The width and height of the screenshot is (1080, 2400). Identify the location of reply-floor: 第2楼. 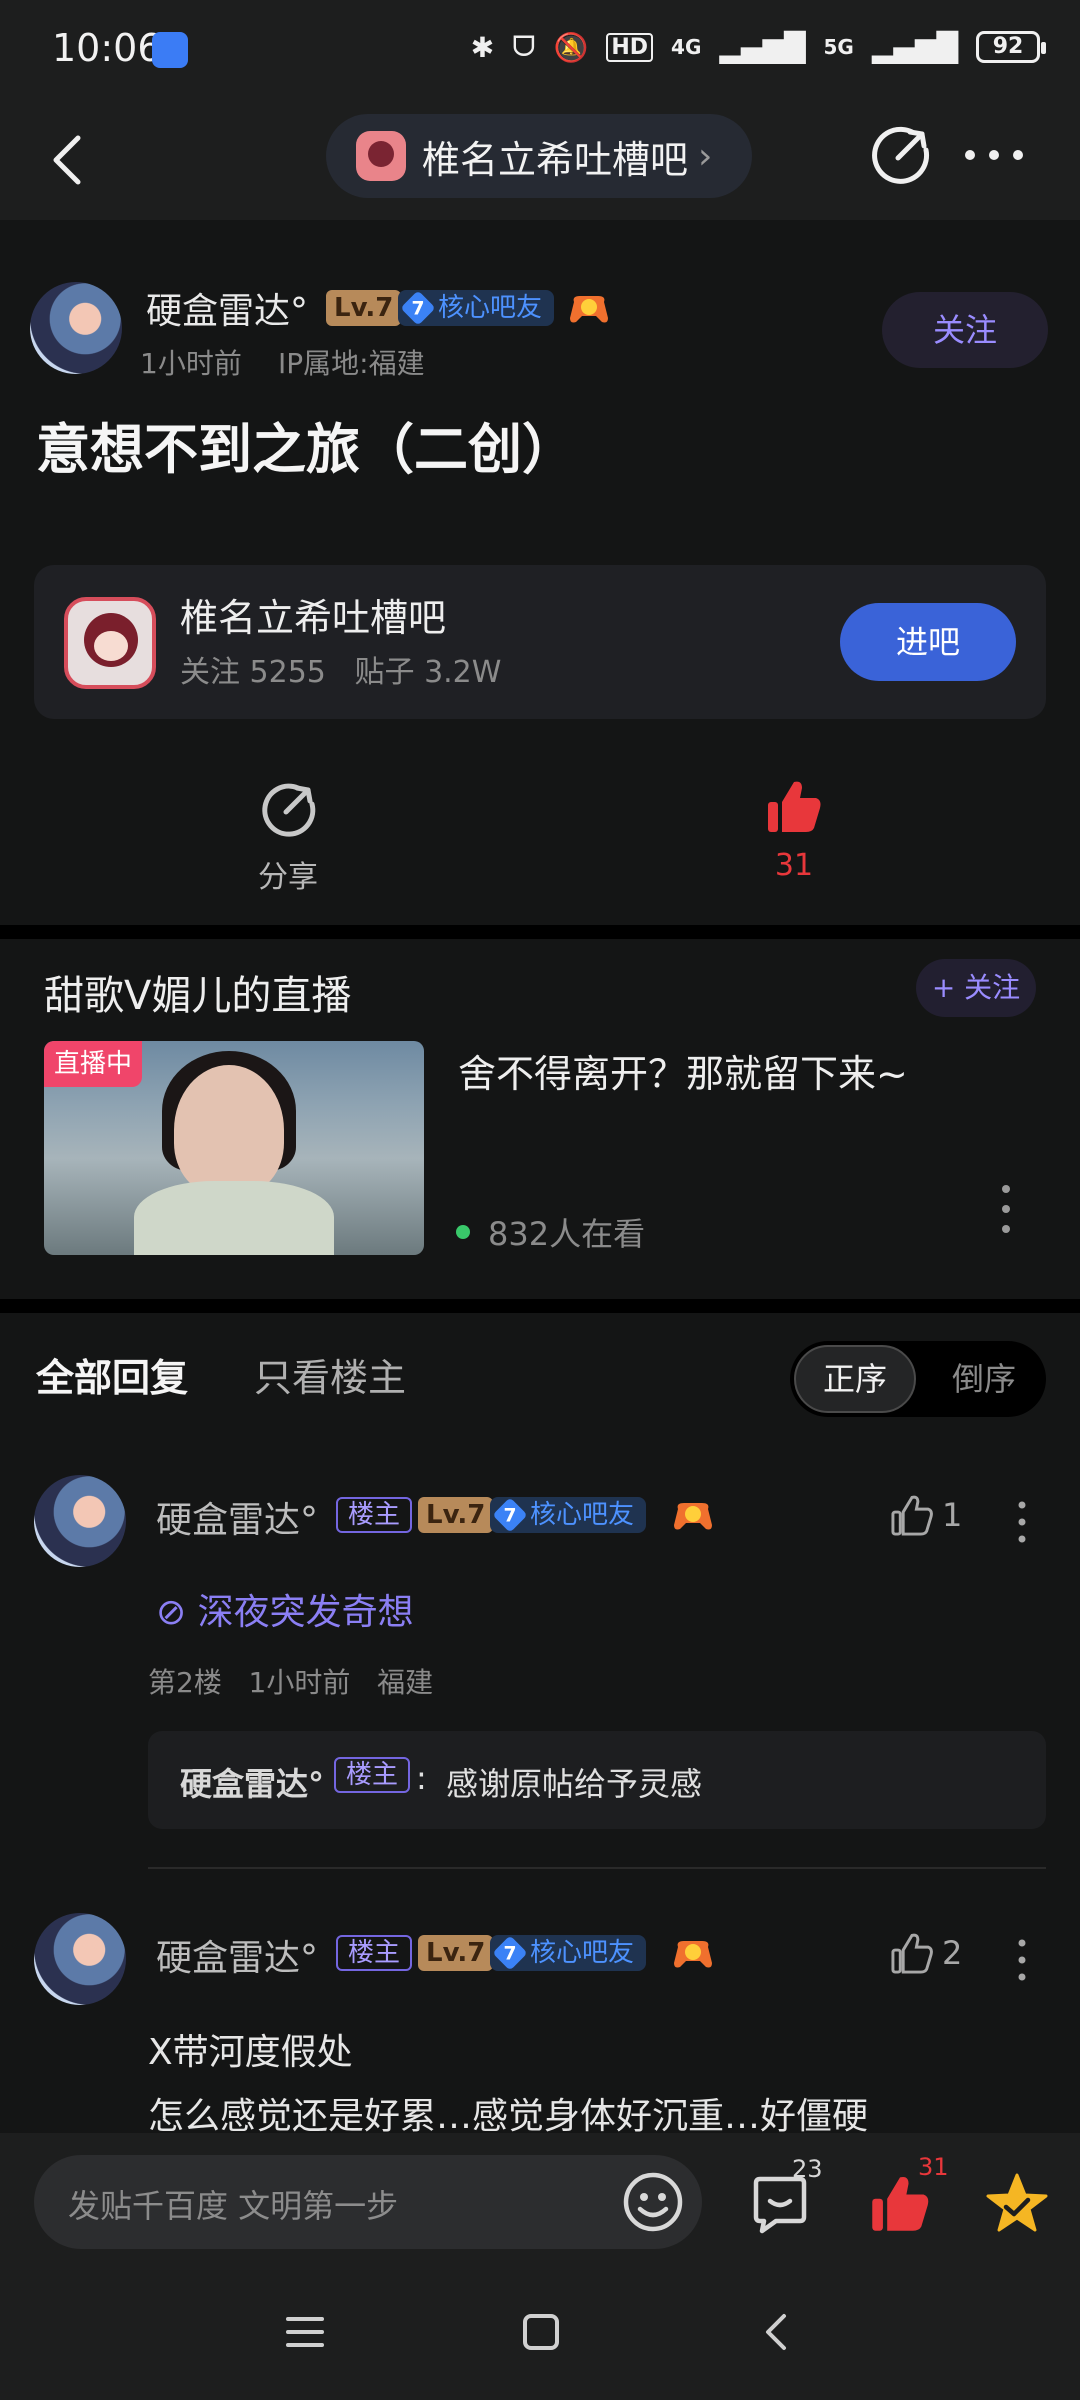
(185, 1682).